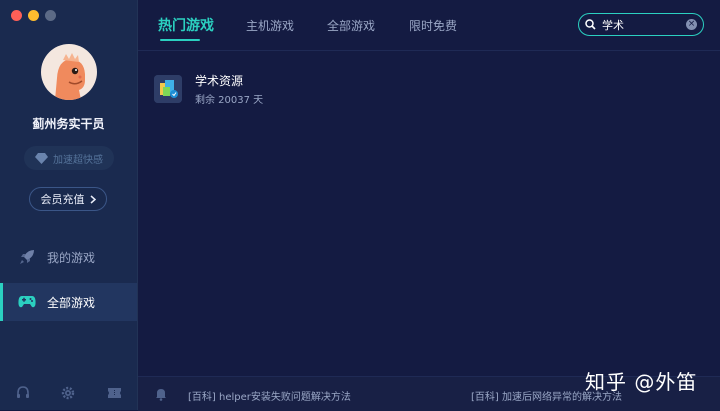 The width and height of the screenshot is (720, 411). Describe the element at coordinates (71, 257) in the screenshot. I see `nav-my-games-label: 我的游戏` at that location.